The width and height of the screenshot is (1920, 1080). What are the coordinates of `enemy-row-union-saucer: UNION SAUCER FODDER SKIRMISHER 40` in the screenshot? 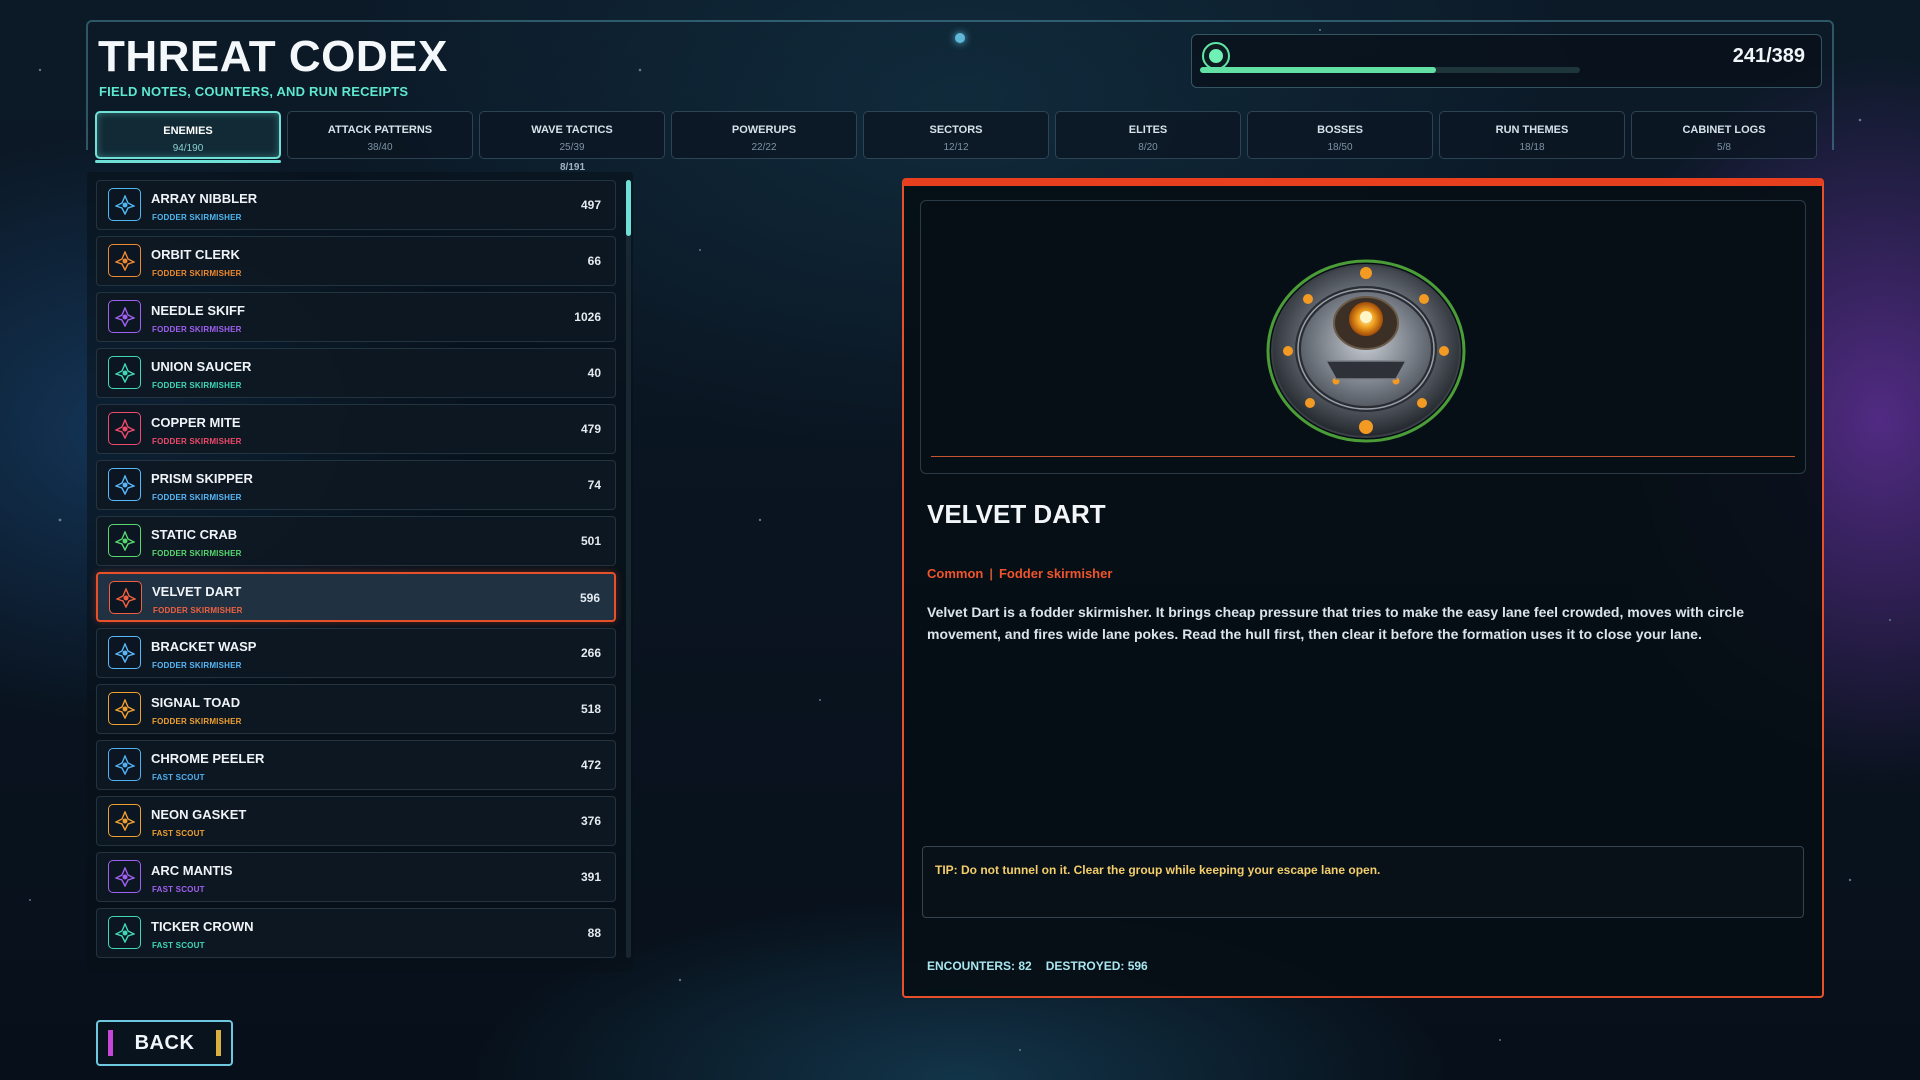 It's located at (356, 373).